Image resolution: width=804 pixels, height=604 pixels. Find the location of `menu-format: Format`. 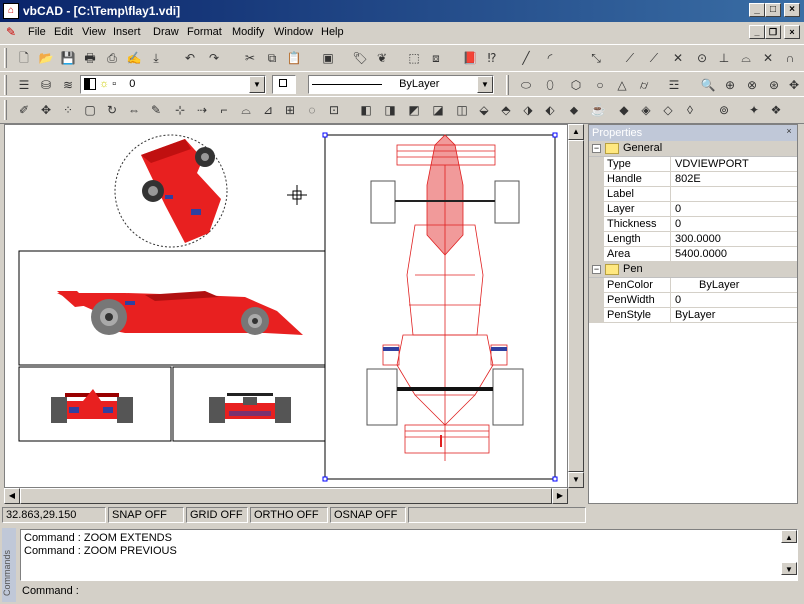

menu-format: Format is located at coordinates (204, 32).